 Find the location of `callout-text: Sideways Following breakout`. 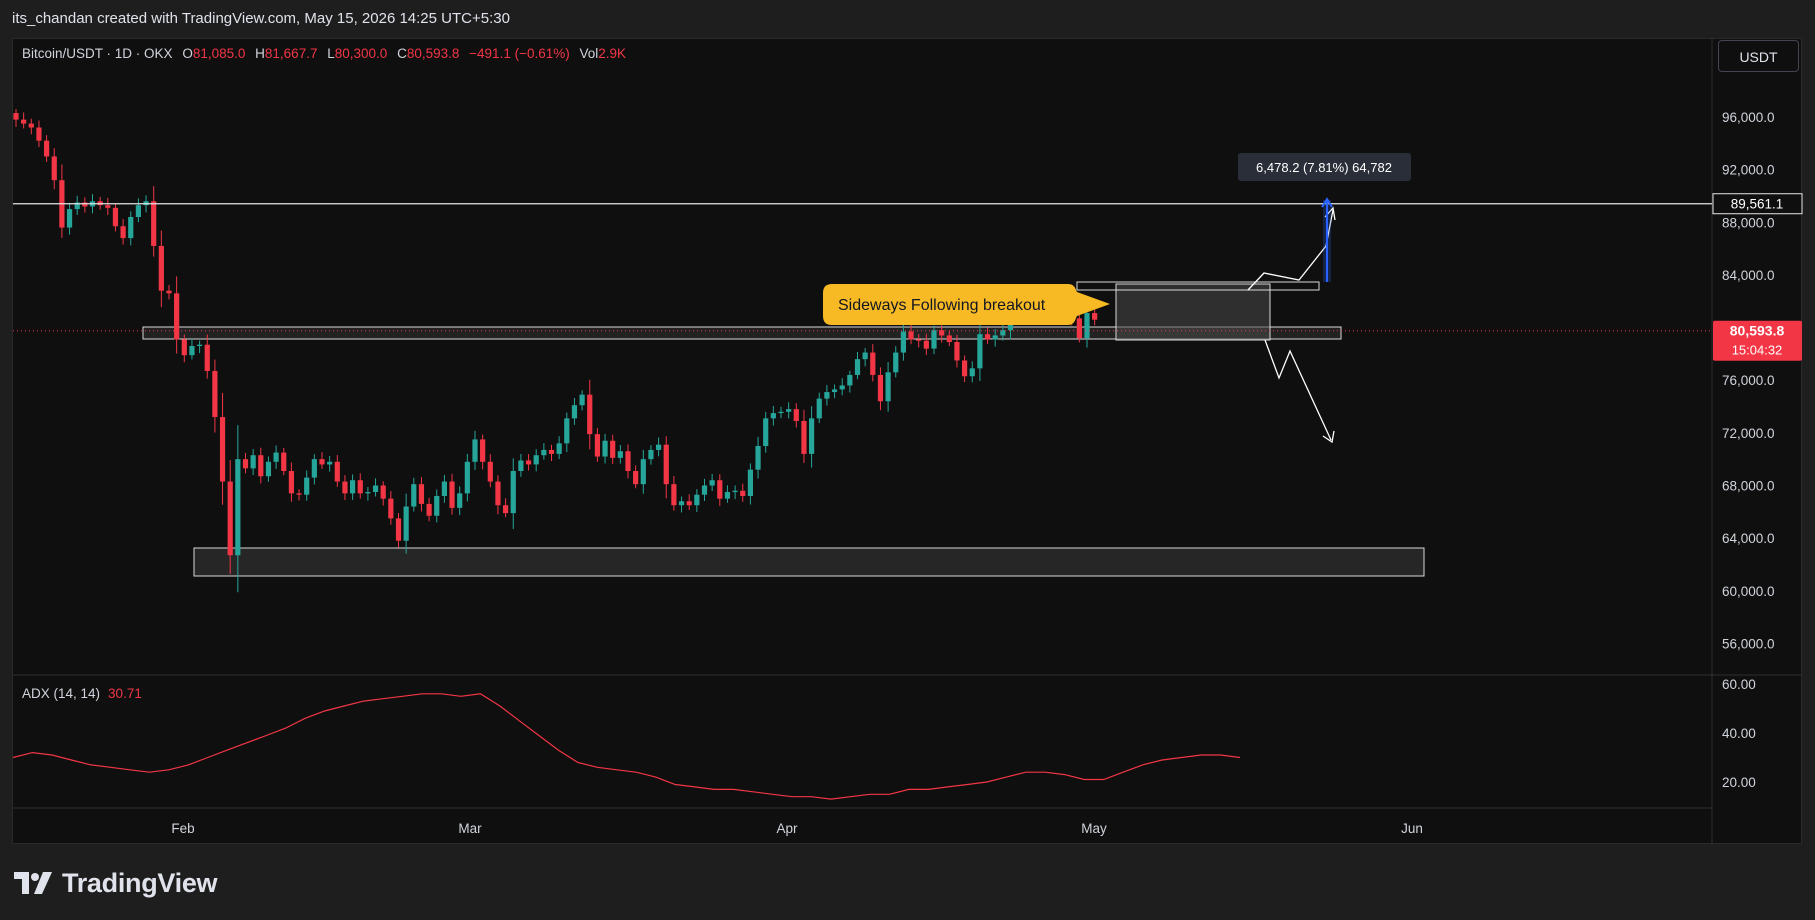

callout-text: Sideways Following breakout is located at coordinates (942, 305).